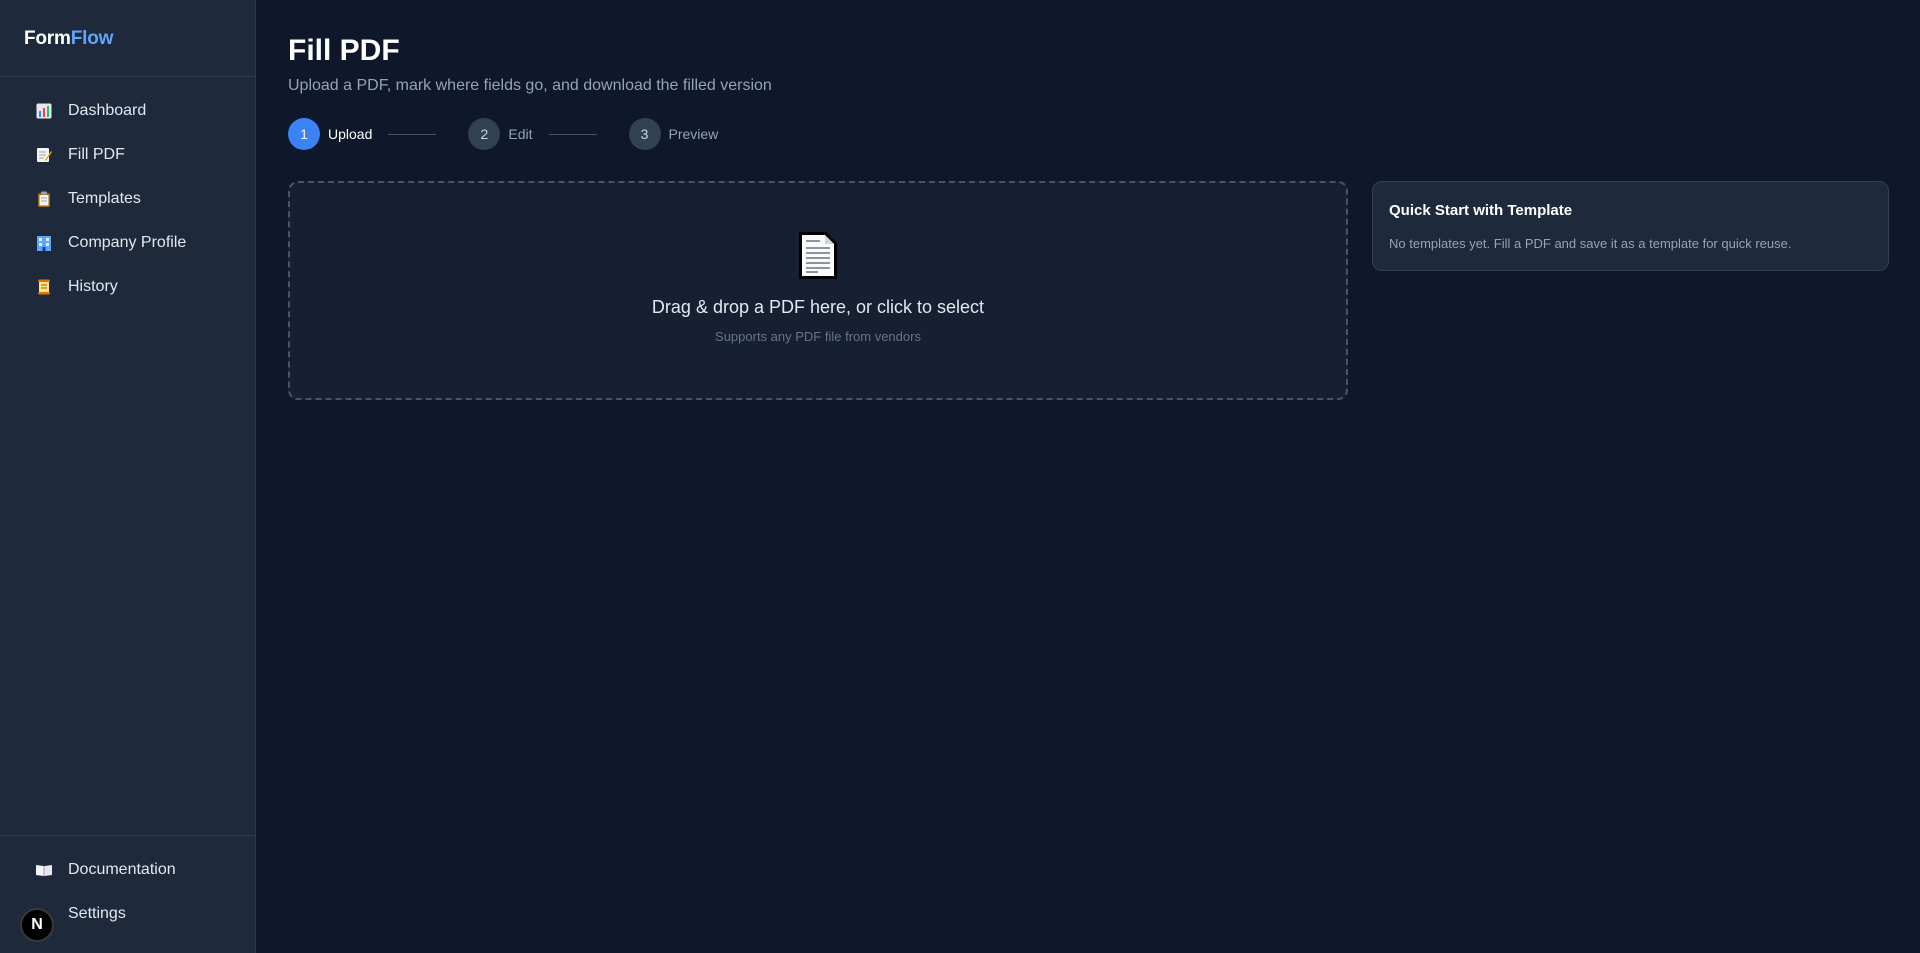 This screenshot has width=1920, height=953. I want to click on sidebar-item-label: Dashboard, so click(107, 110).